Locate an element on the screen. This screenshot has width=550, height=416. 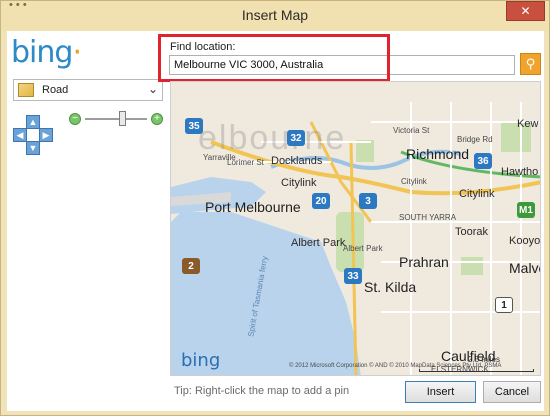
close-button: ✕ is located at coordinates (525, 11).